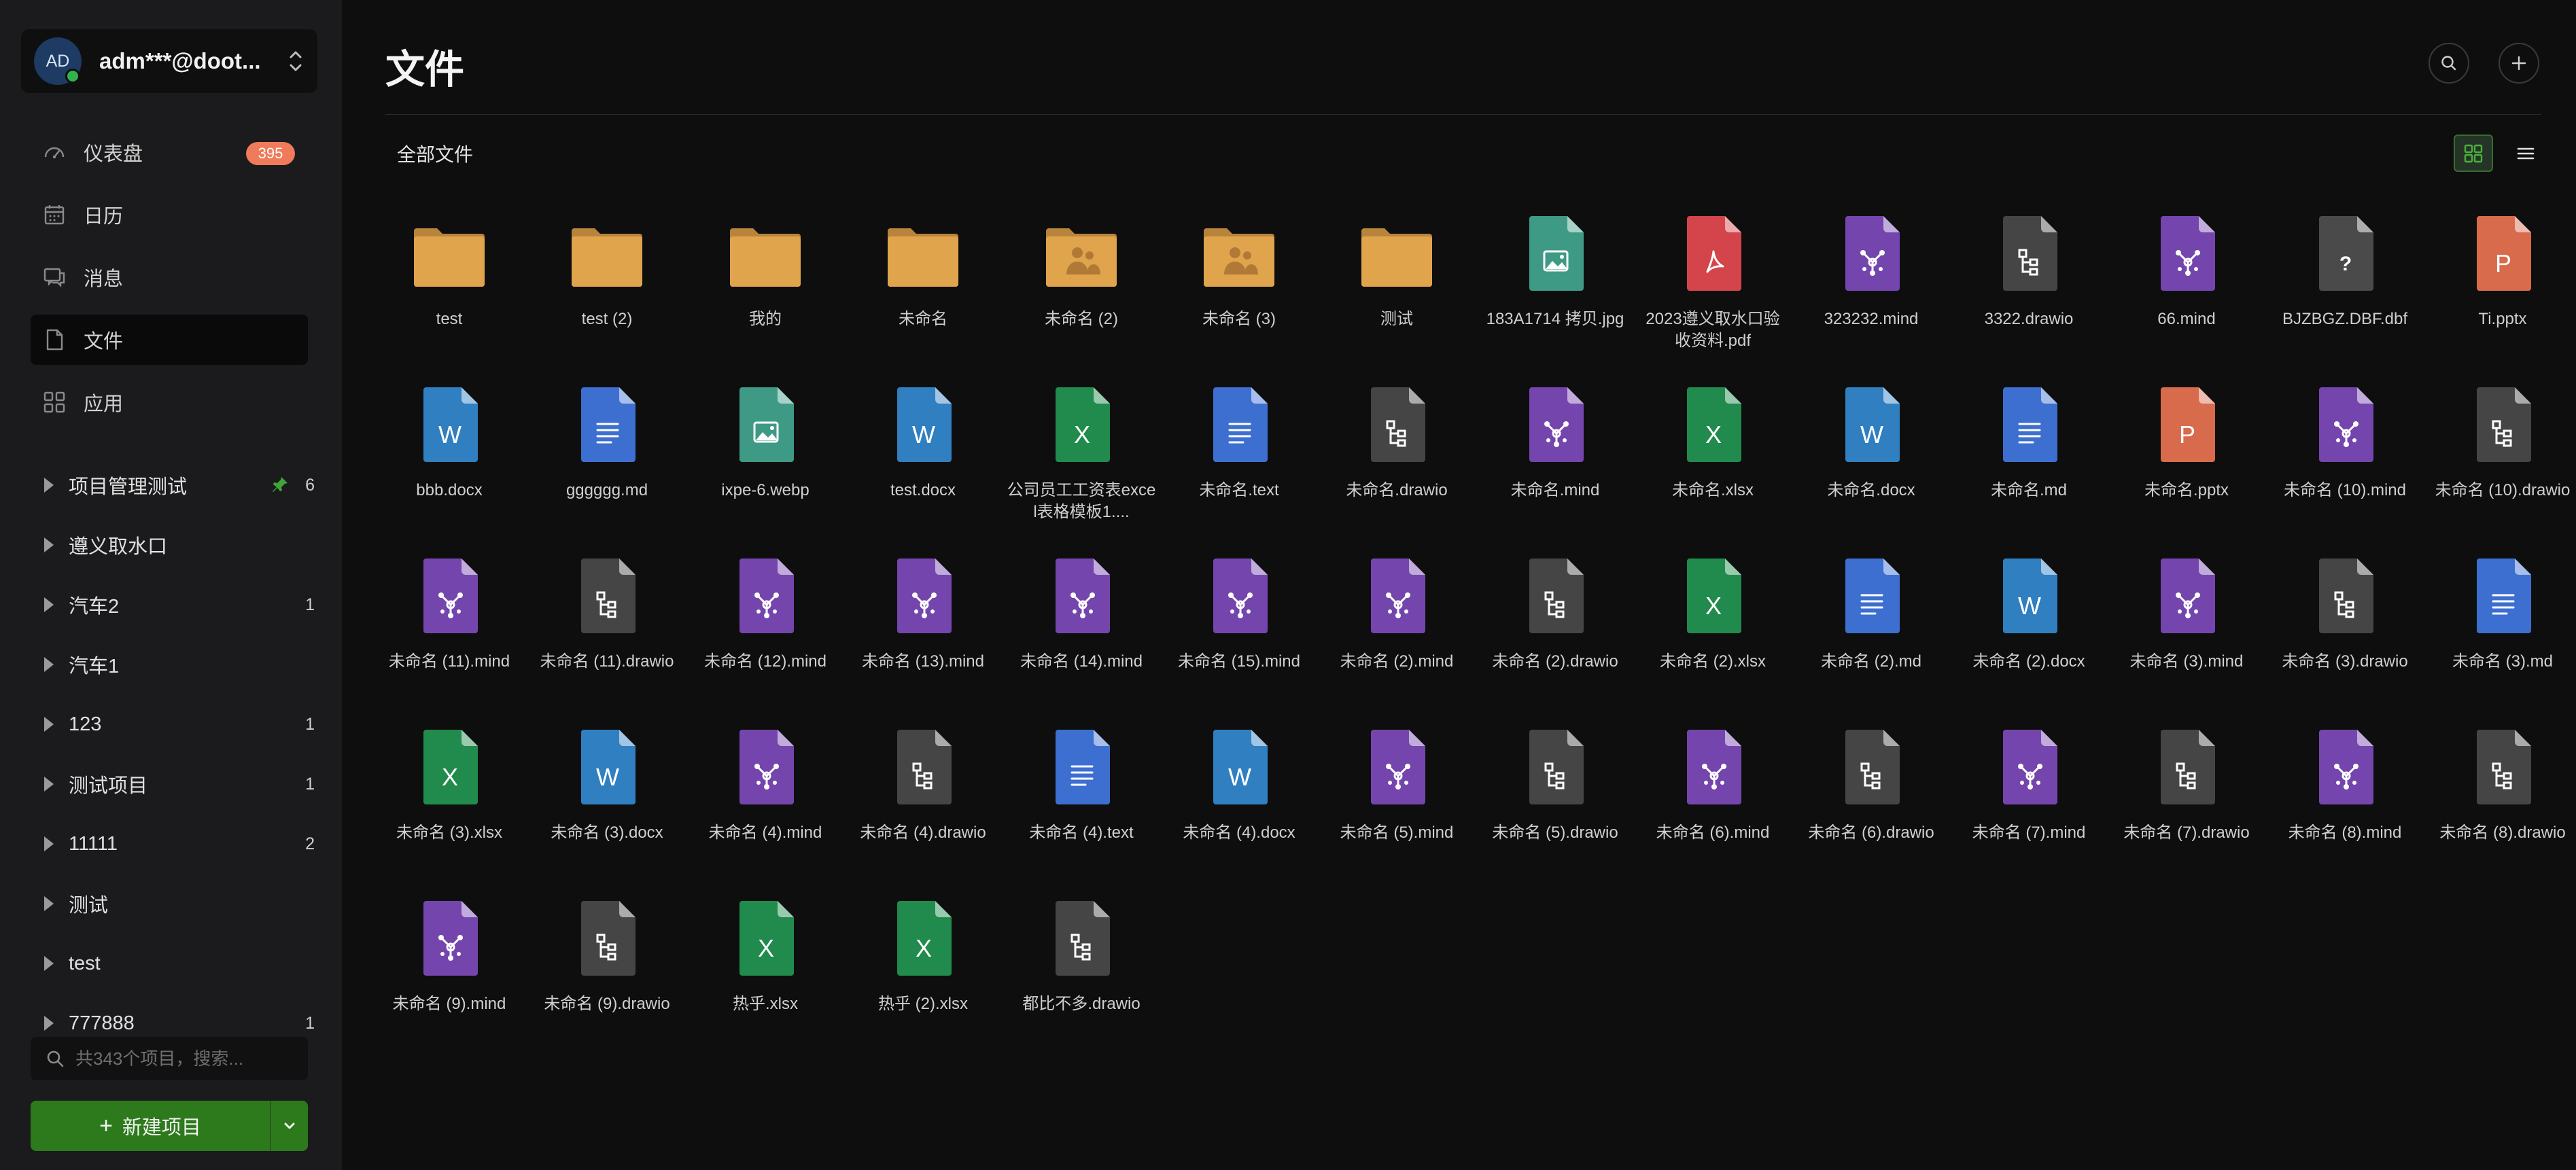  What do you see at coordinates (169, 402) in the screenshot?
I see `nav-item-4: 应用` at bounding box center [169, 402].